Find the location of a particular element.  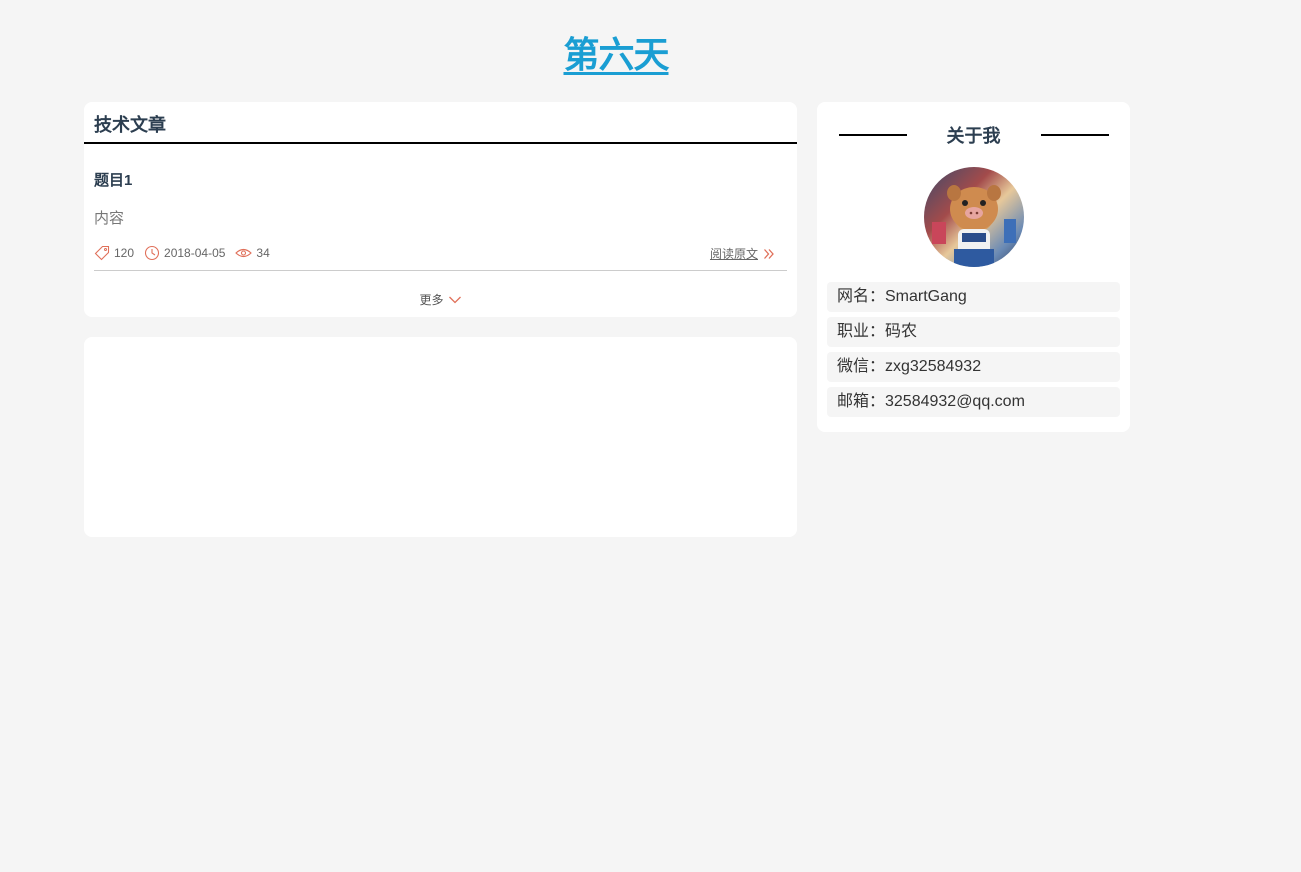

read-more-link: 阅读原文 is located at coordinates (742, 253).